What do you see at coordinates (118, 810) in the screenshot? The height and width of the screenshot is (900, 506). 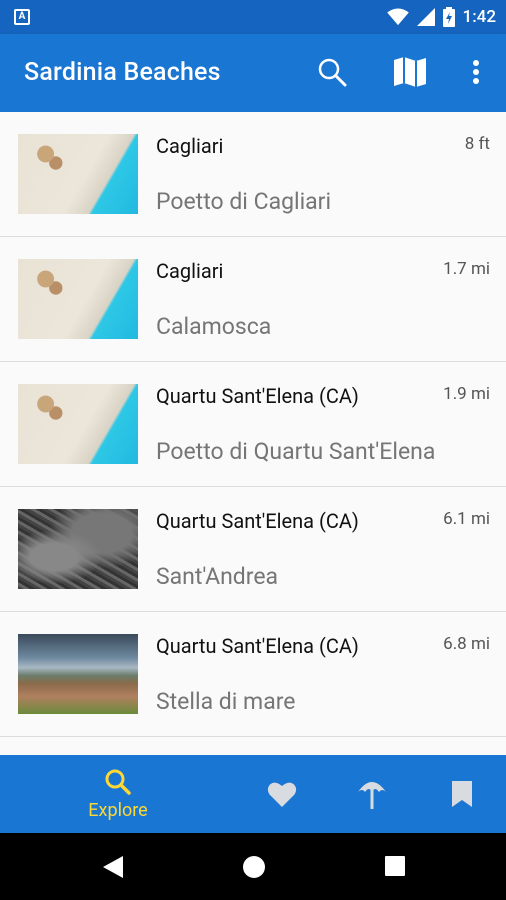 I see `nav-explore-label: Explore` at bounding box center [118, 810].